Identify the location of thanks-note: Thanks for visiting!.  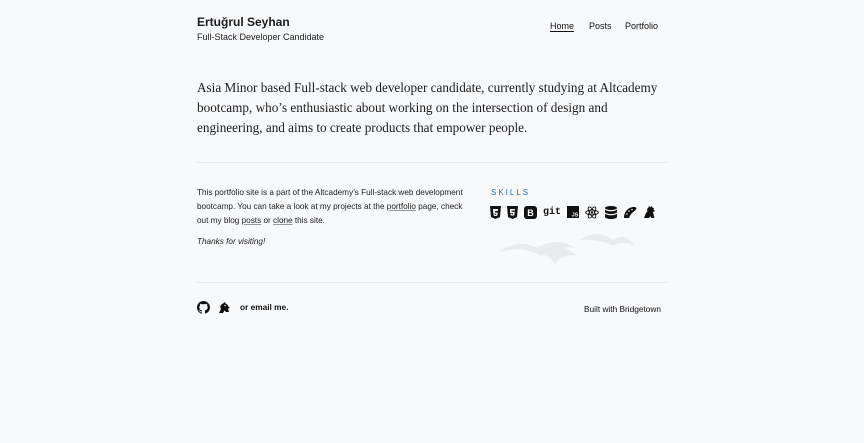
(231, 241).